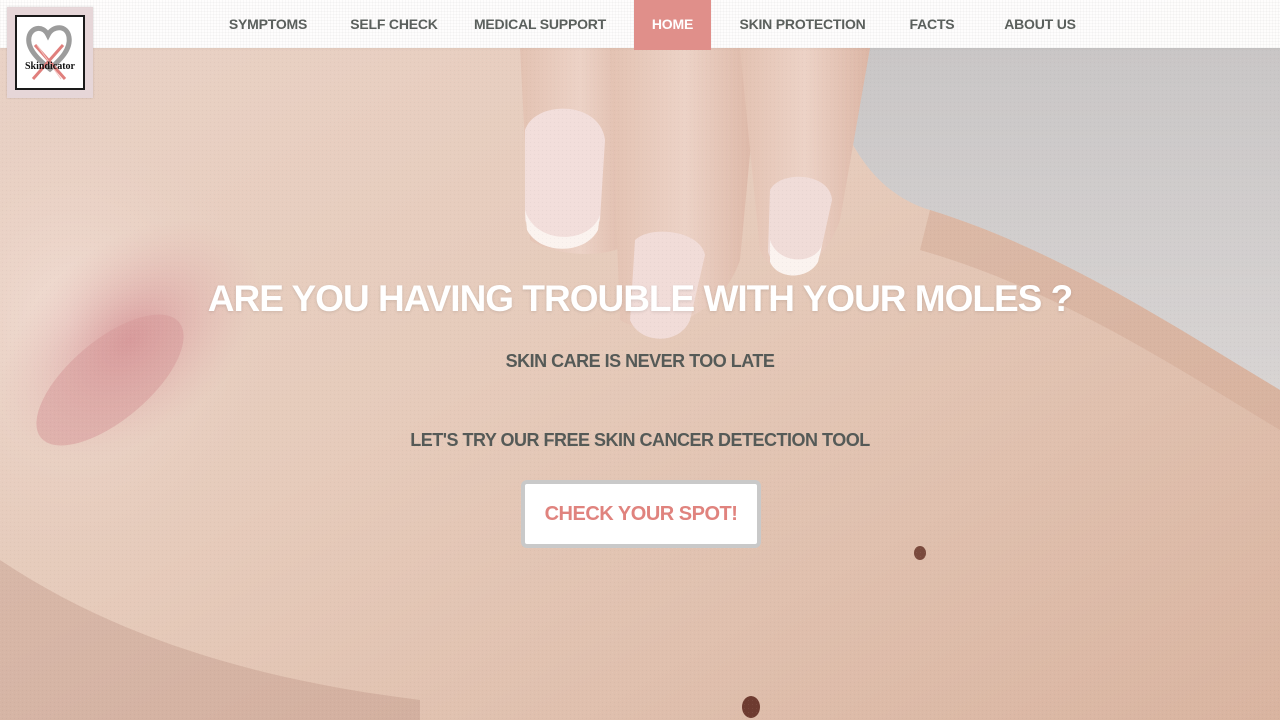 This screenshot has width=1280, height=720. Describe the element at coordinates (49, 66) in the screenshot. I see `logo-text: Skindicator` at that location.